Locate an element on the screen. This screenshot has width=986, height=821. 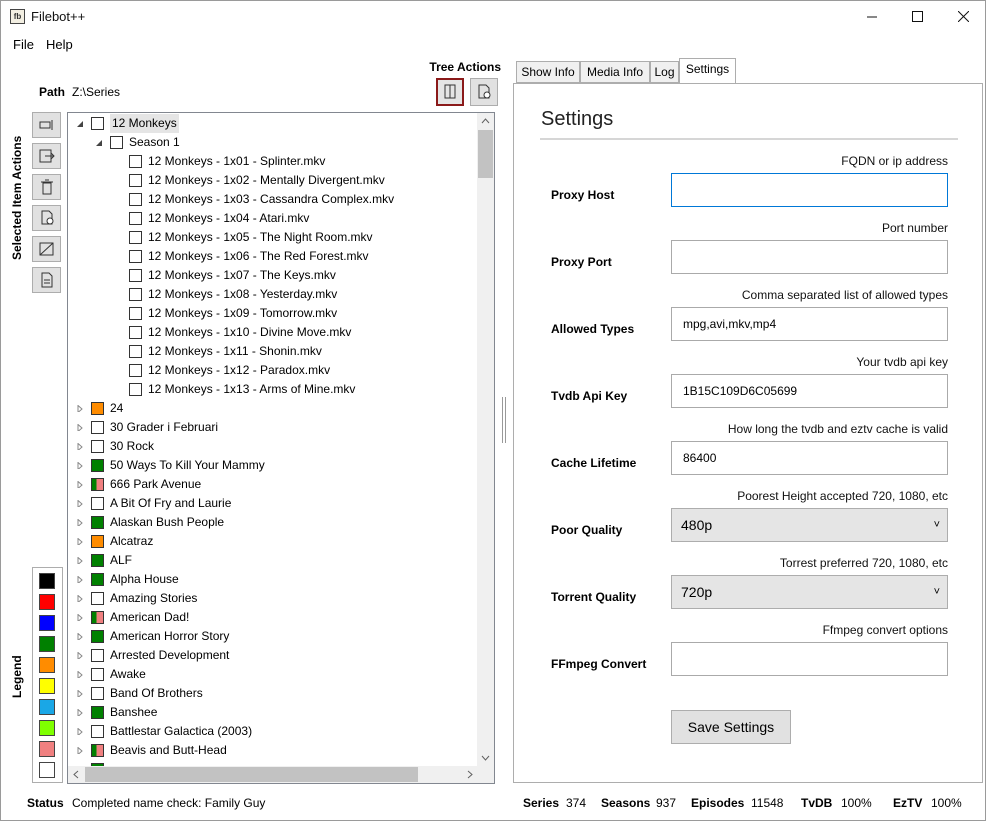
tree-item: 12 Monkeys - 1x09 - Tomorrow.mkv is located at coordinates (273, 313).